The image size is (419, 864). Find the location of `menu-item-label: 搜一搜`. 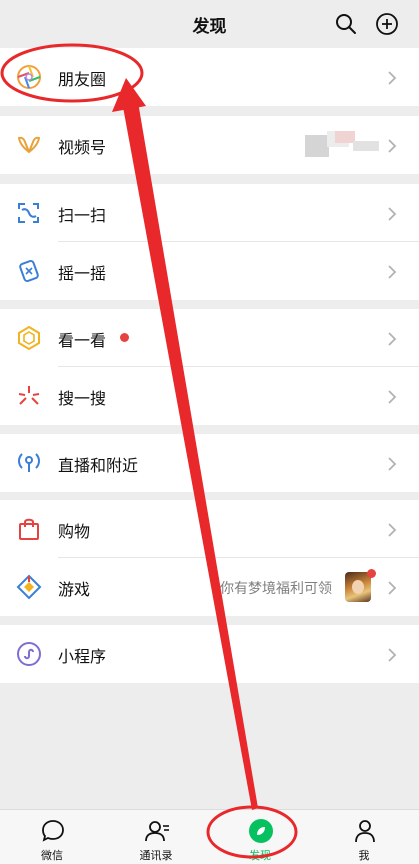

menu-item-label: 搜一搜 is located at coordinates (82, 398).